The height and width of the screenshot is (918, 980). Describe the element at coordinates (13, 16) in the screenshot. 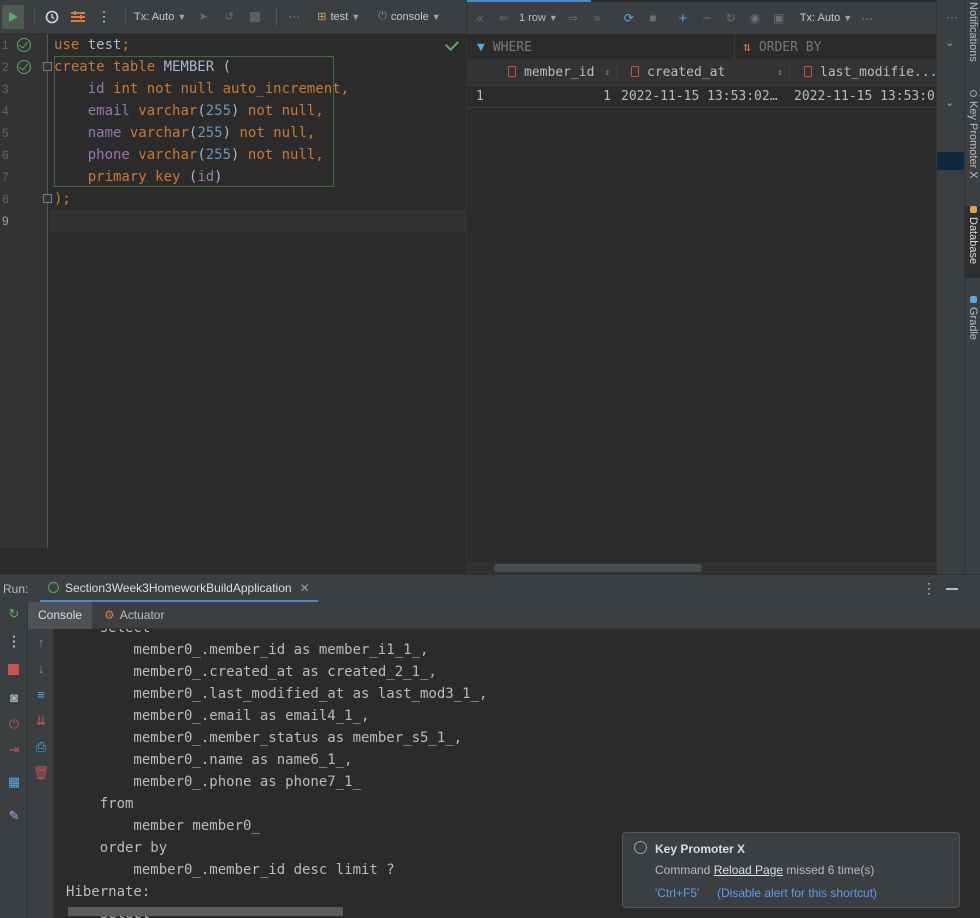

I see `execute-icon` at that location.